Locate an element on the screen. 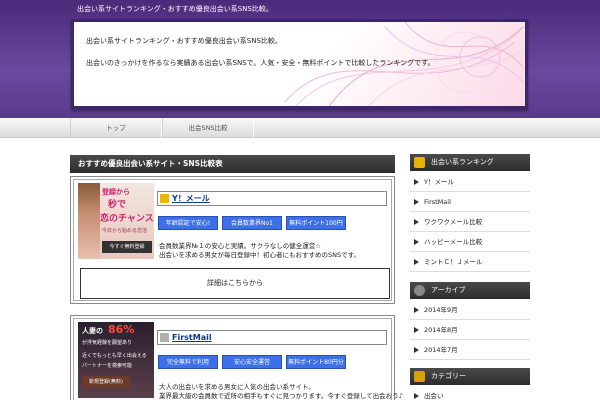 This screenshot has height=400, width=600. arrow-up-icon is located at coordinates (419, 162).